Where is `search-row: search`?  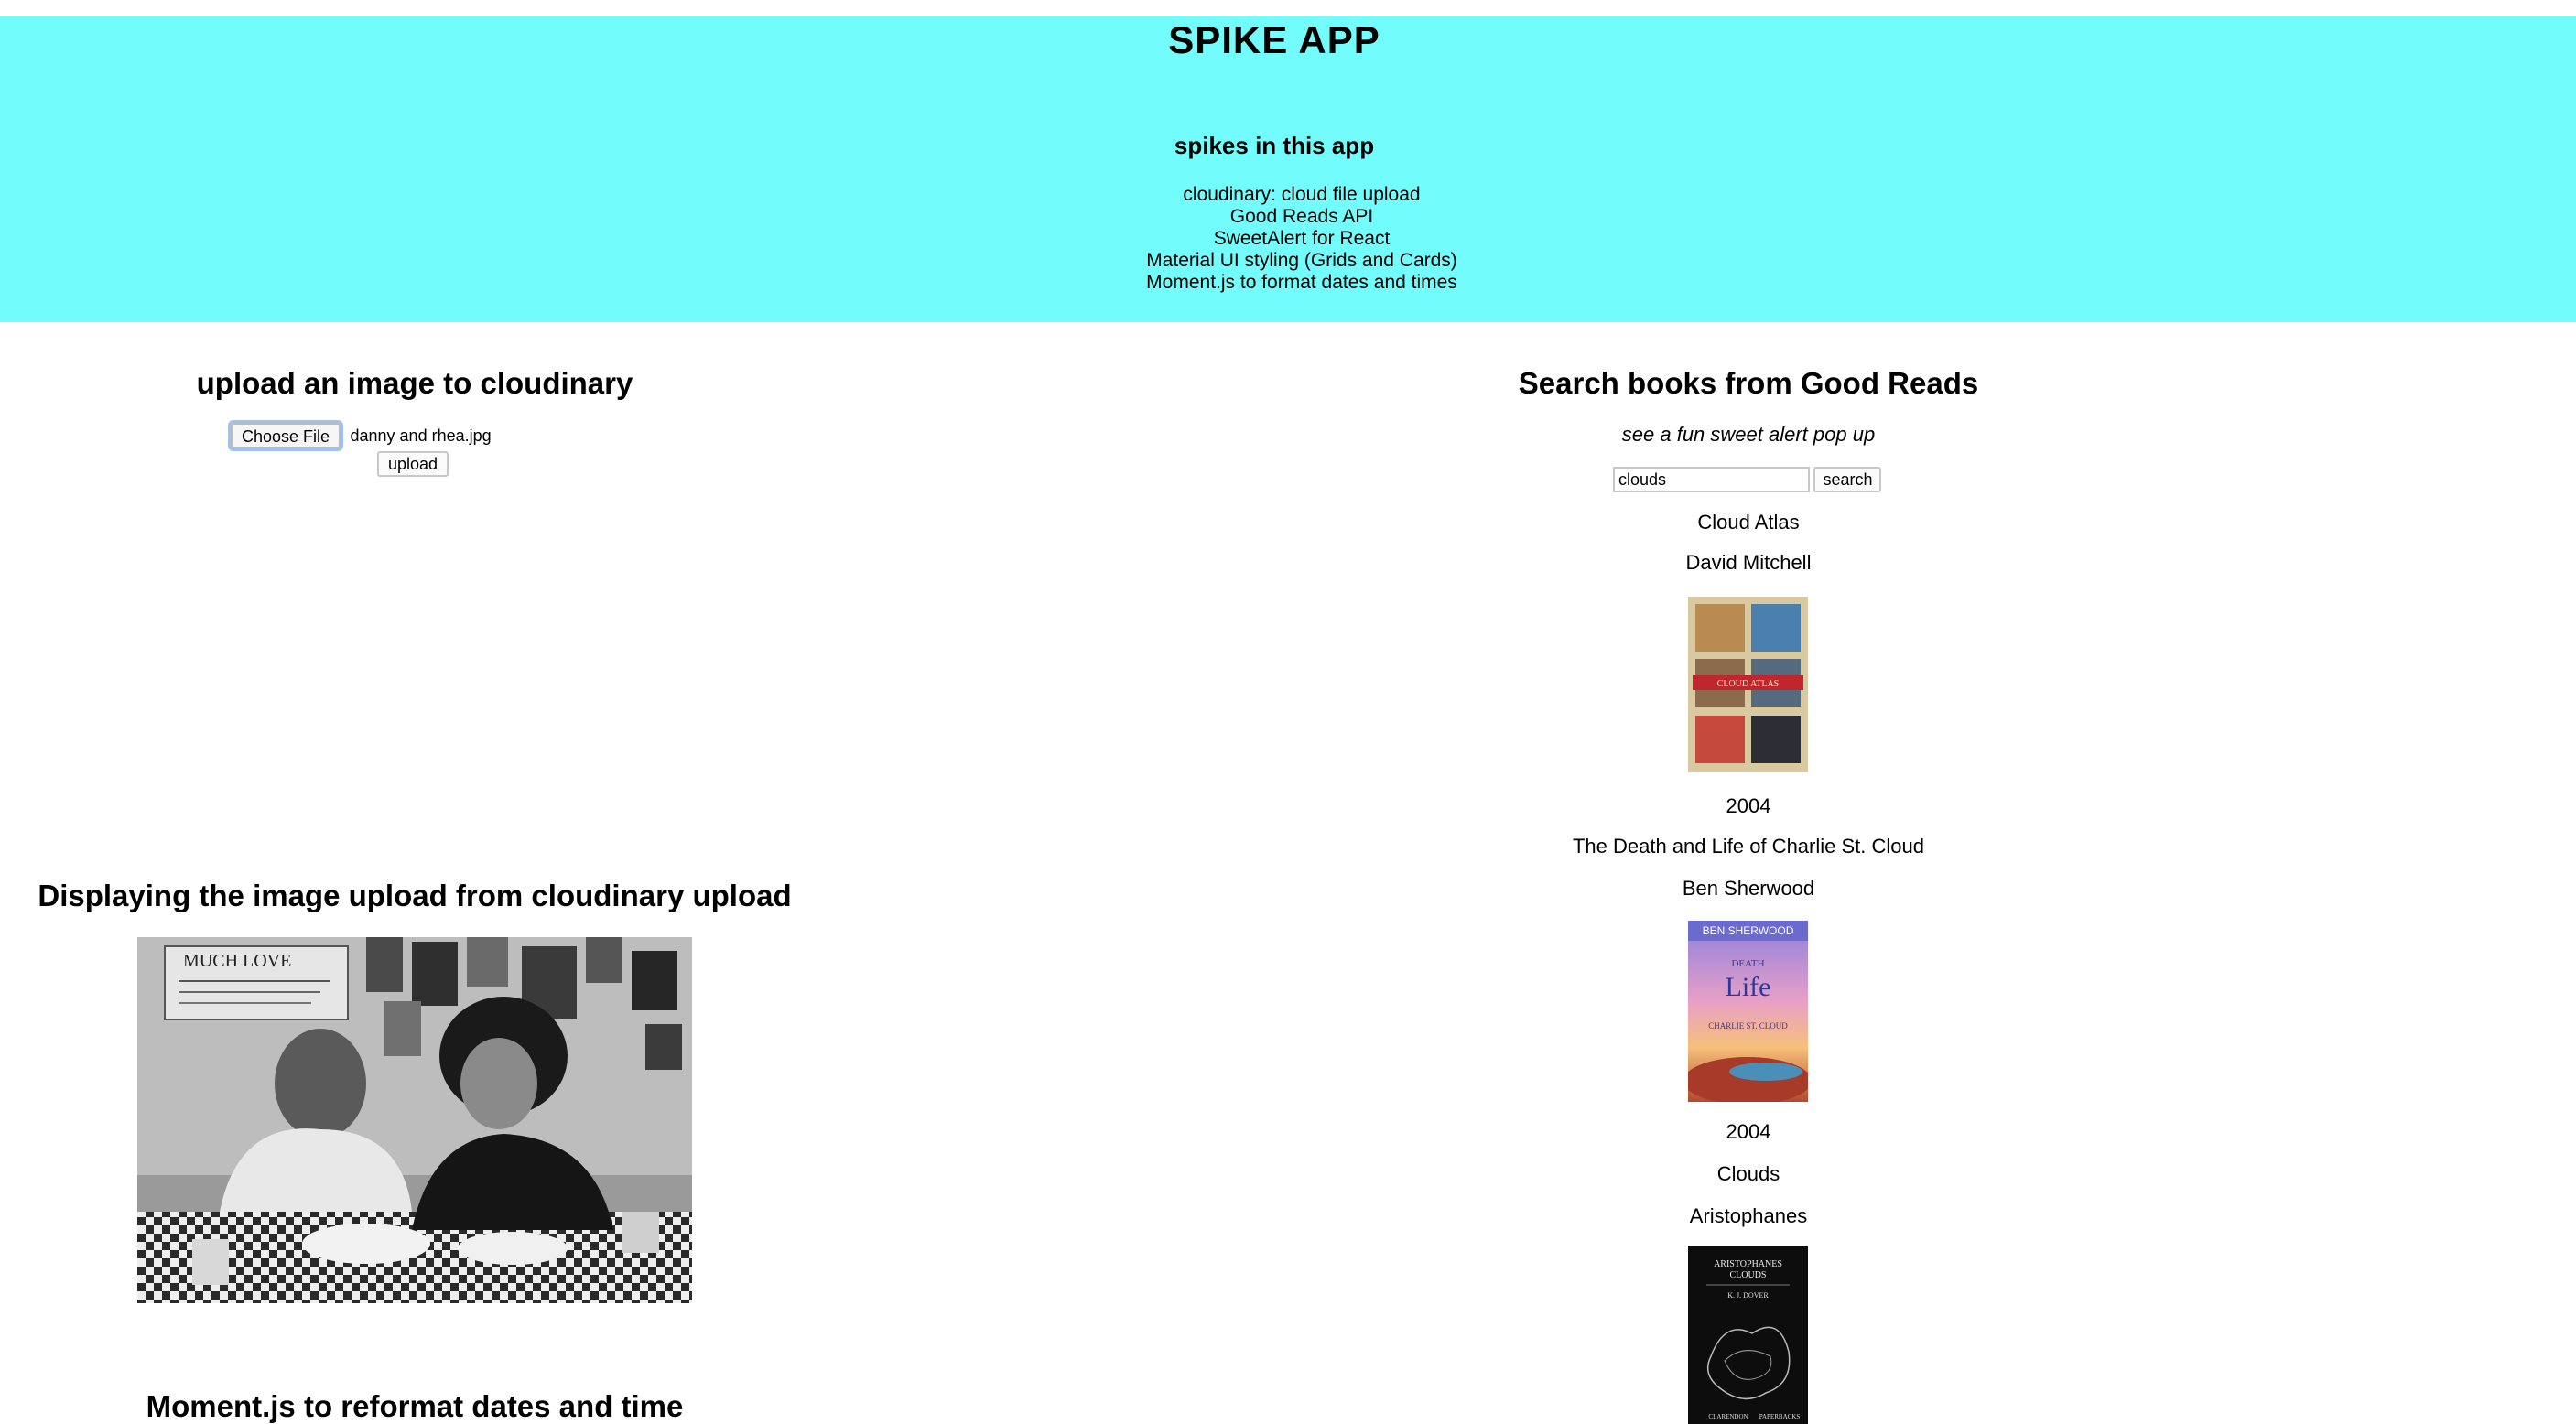
search-row: search is located at coordinates (1748, 480).